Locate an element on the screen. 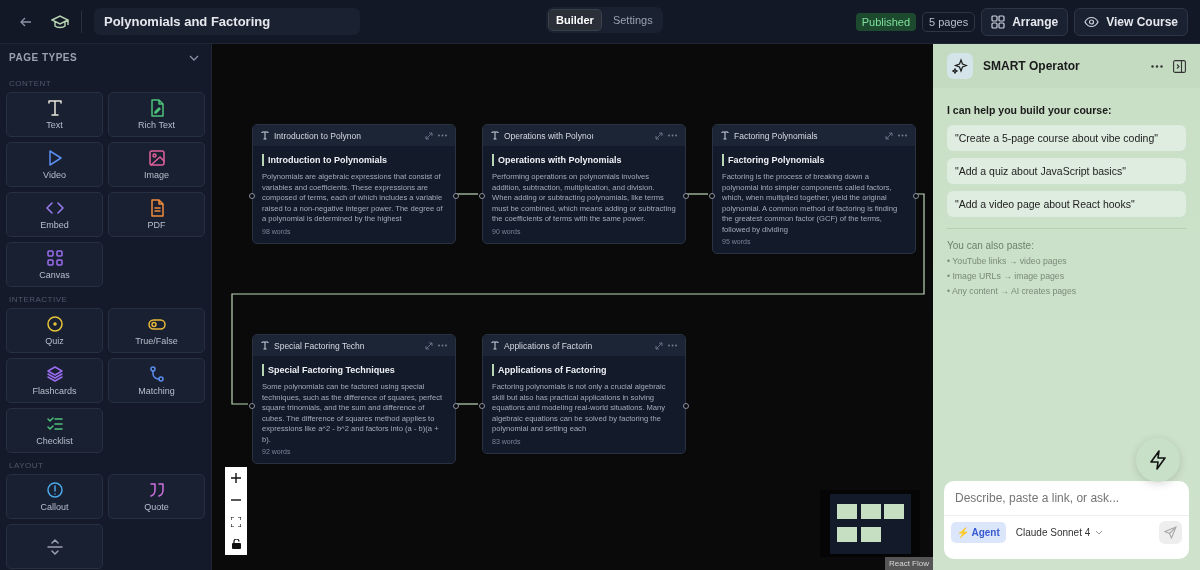  mode-tab: Builder is located at coordinates (575, 20).